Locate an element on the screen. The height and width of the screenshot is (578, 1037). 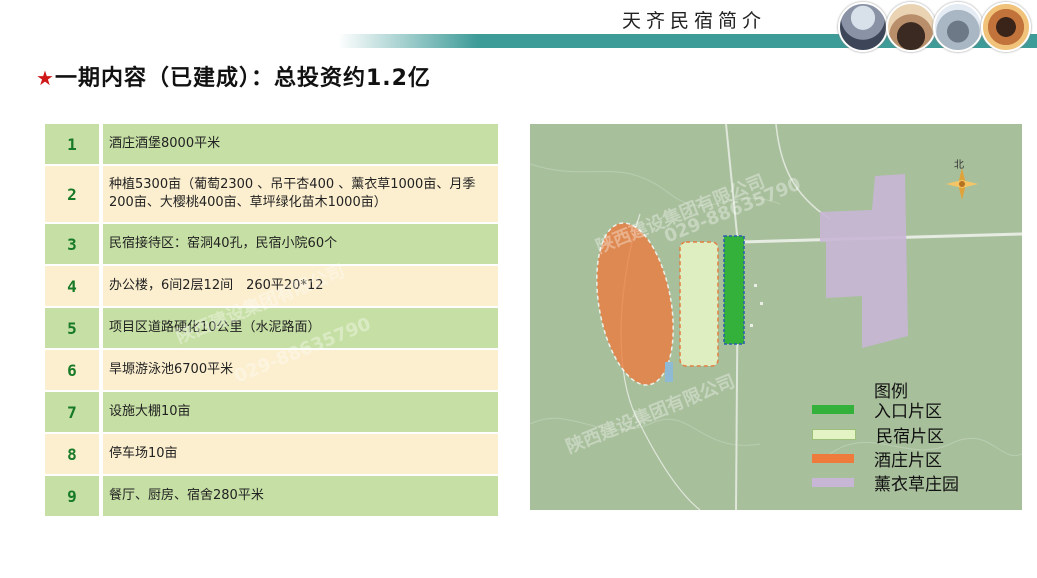
table-row: 5 项目区道路硬化10公里（水泥路面） is located at coordinates (271, 329).